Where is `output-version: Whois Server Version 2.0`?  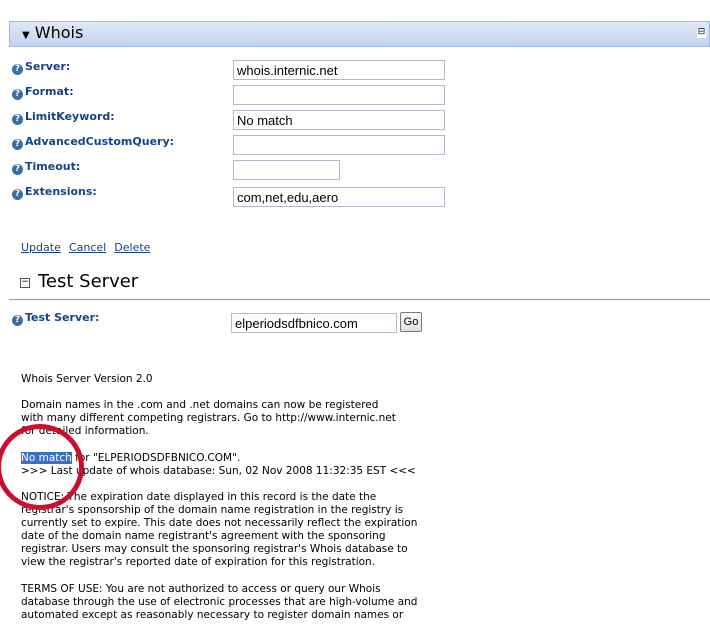 output-version: Whois Server Version 2.0 is located at coordinates (87, 379).